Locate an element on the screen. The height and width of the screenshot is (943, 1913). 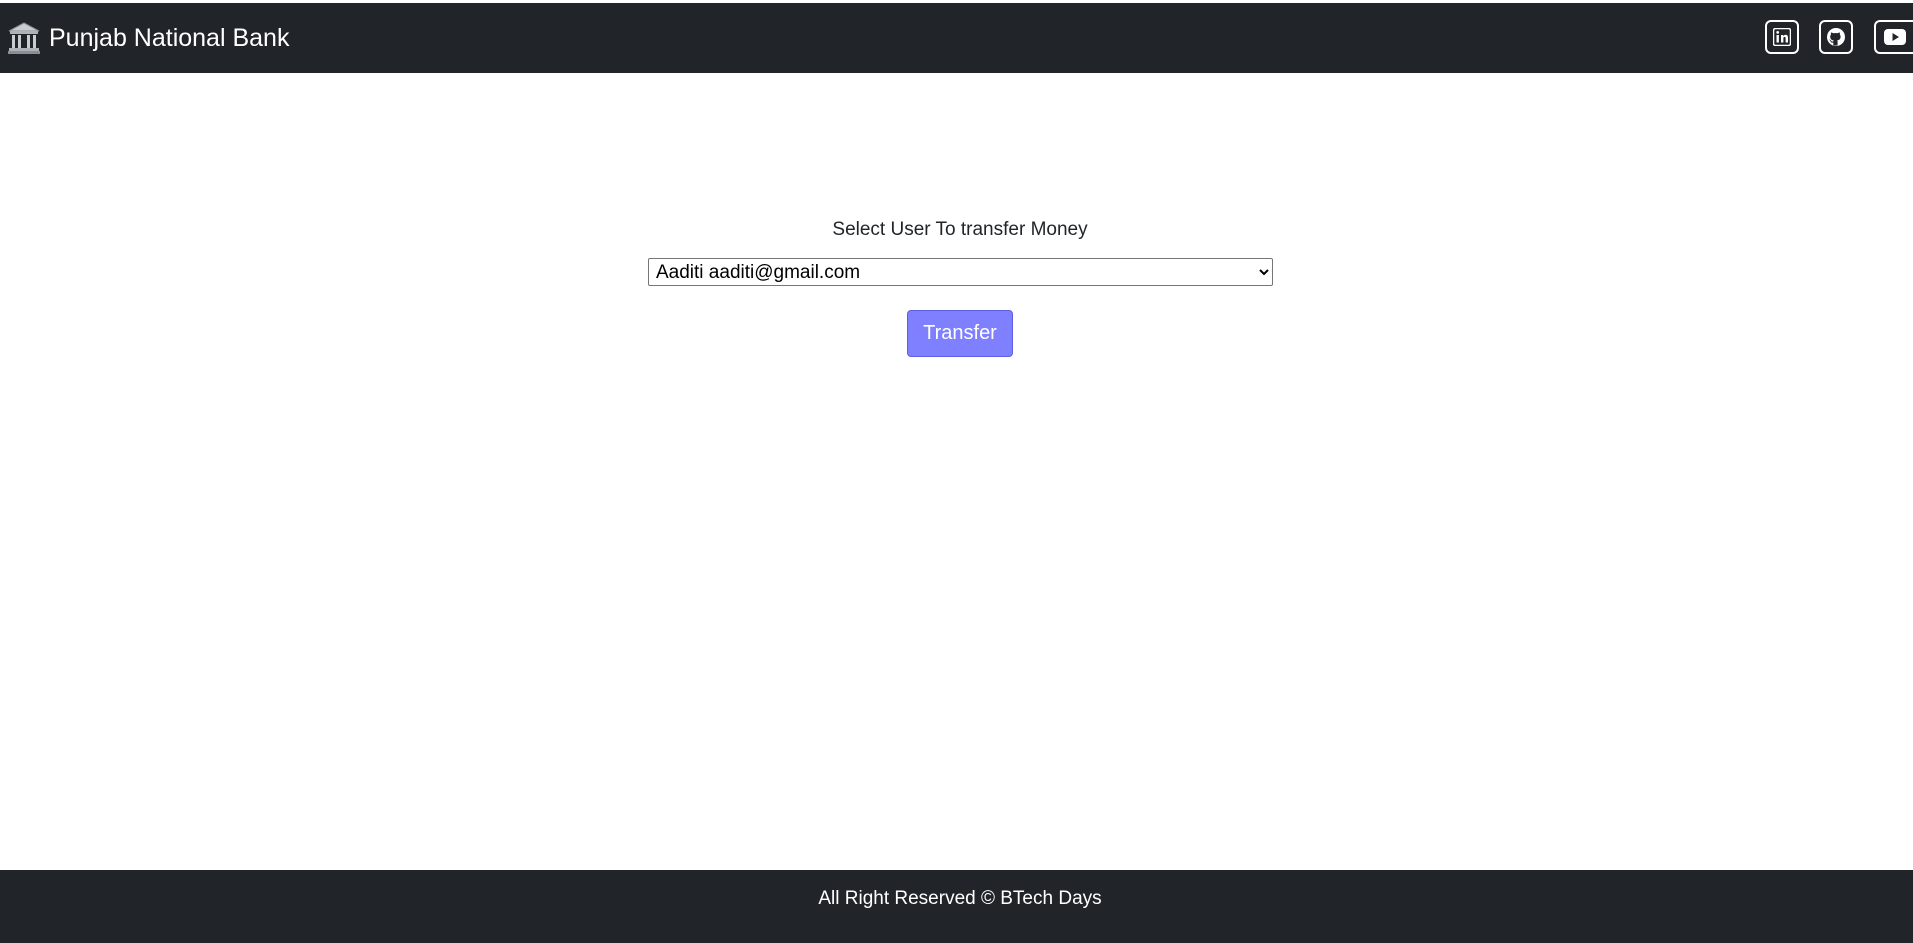
transfer-prompt: Select User To transfer Money is located at coordinates (960, 229).